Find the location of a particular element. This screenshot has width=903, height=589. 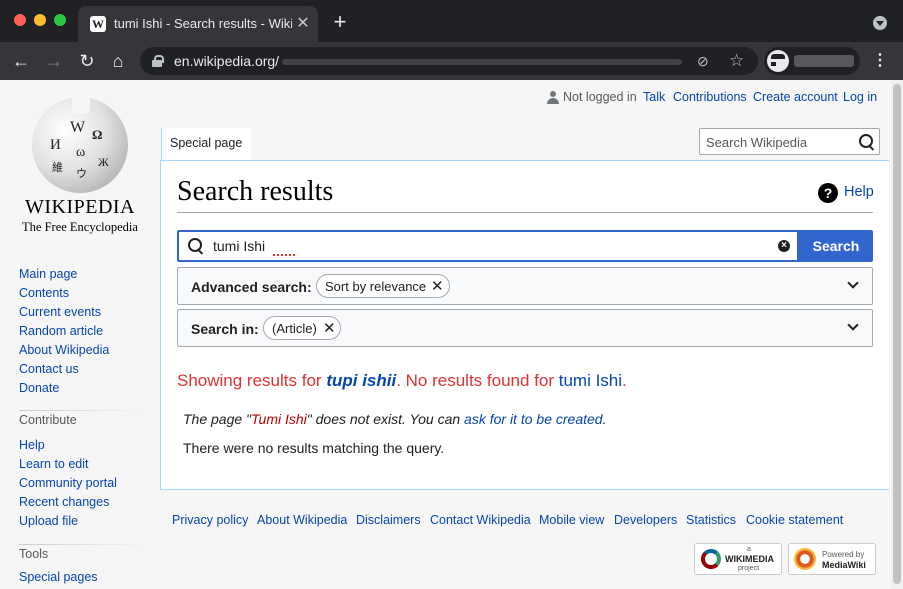

sidebar-item-donate: Donate is located at coordinates (64, 388).